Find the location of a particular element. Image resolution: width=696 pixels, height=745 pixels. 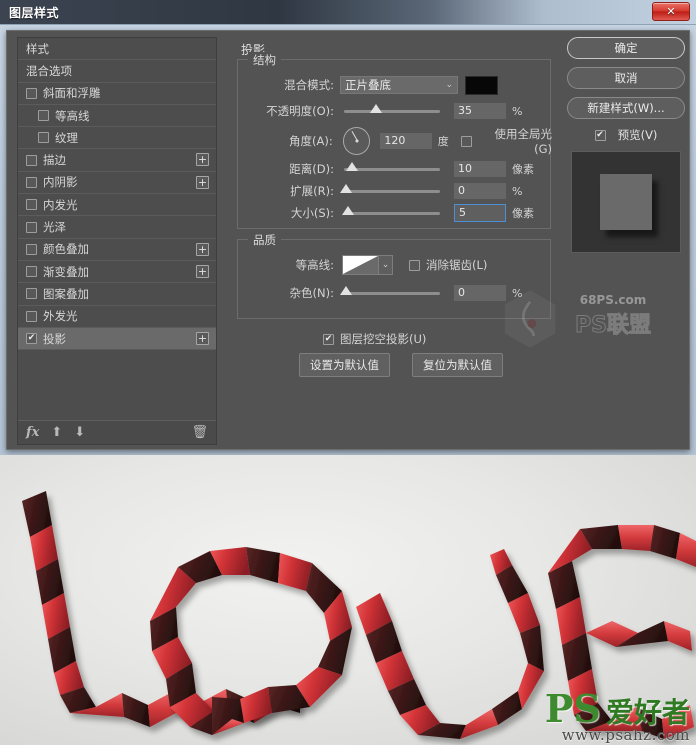

distance-slider-thumb is located at coordinates (352, 166).